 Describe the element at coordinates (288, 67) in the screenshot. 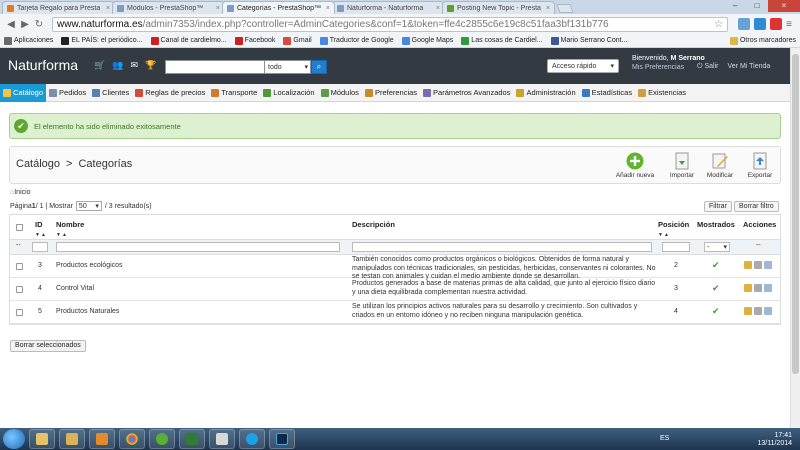

I see `search-scope-select: todo ▾` at that location.